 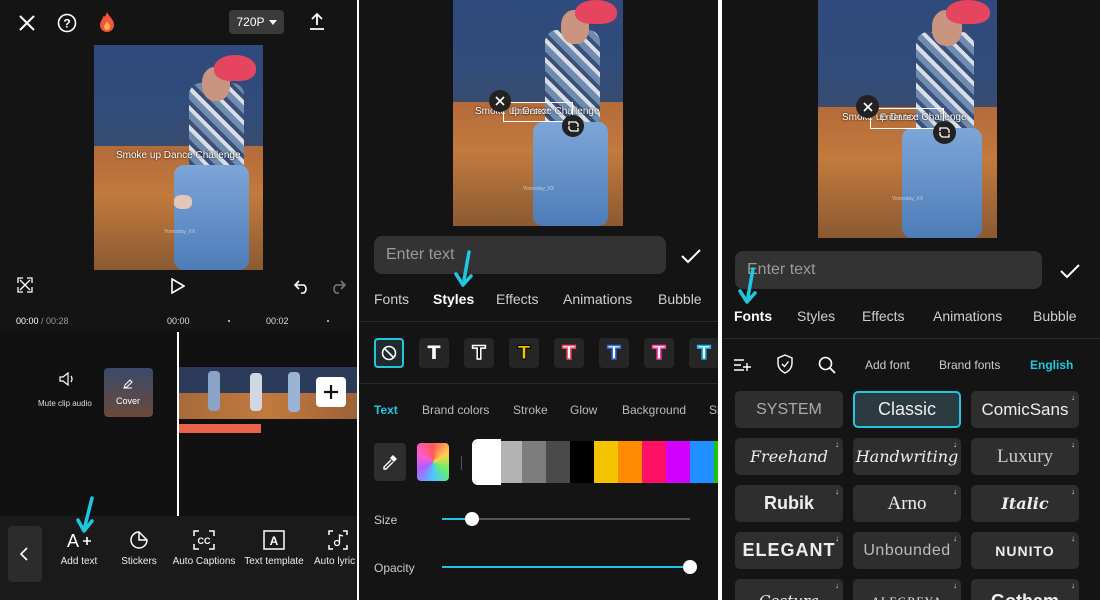 What do you see at coordinates (614, 353) in the screenshot?
I see `style-preset-blue-stroke: T` at bounding box center [614, 353].